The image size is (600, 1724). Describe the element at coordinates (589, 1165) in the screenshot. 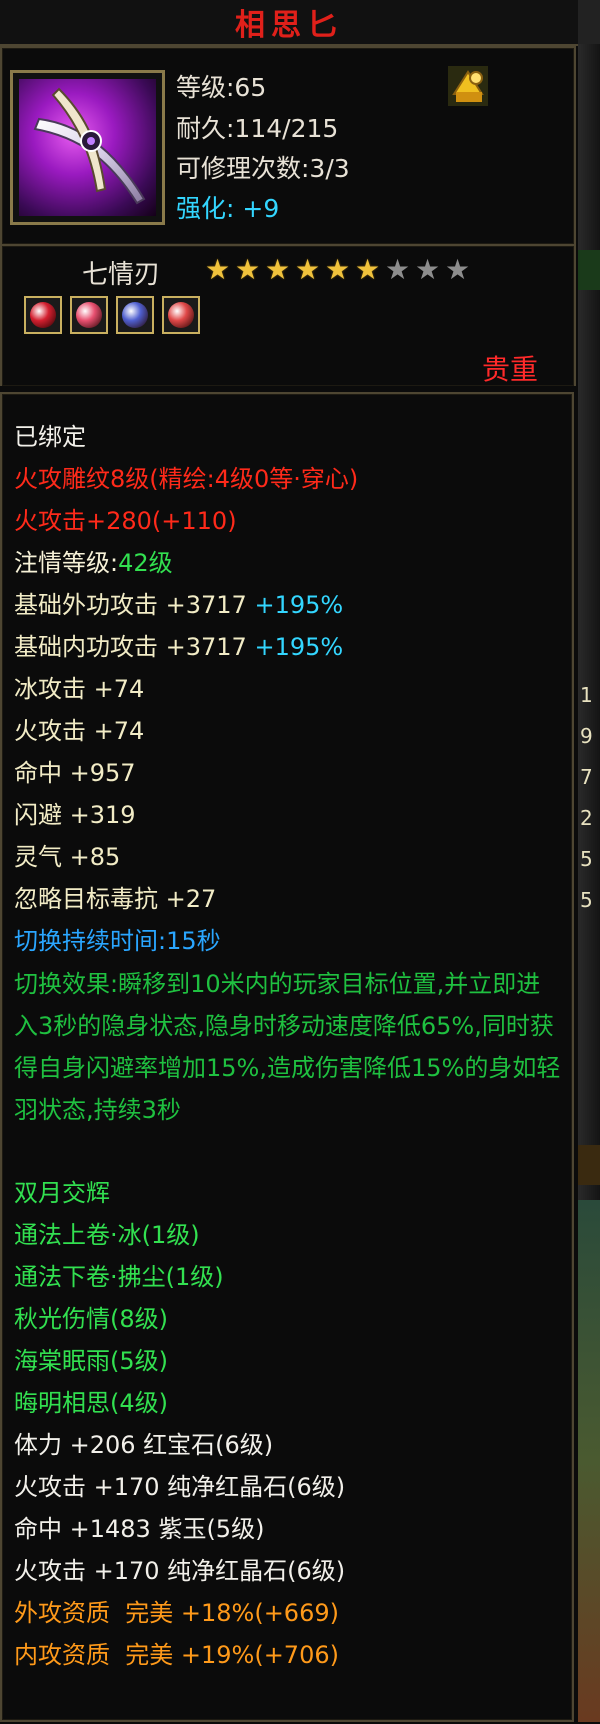

I see `edge-block-brown` at that location.